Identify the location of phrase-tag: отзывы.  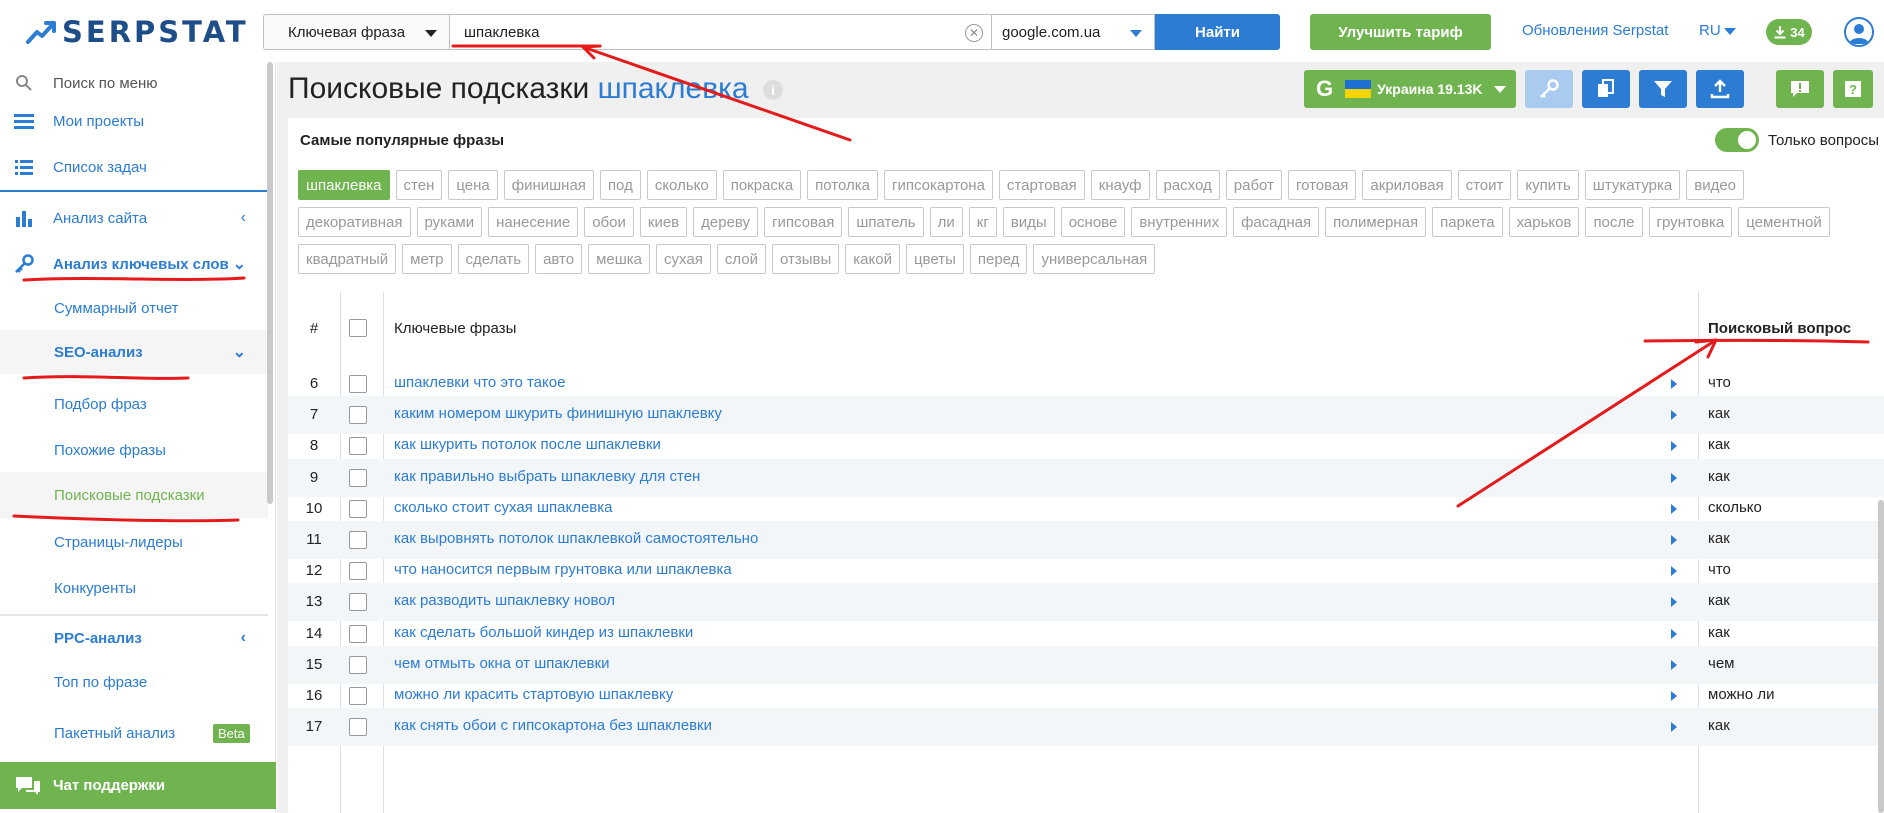
(805, 259).